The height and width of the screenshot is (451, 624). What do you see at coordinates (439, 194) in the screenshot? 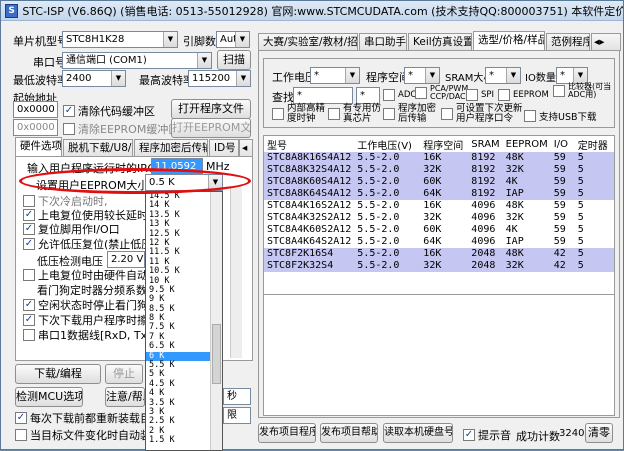
I see `table-row: STC8A8K64S4A12 5.5-2.0 64K 8192 IAP 59 5` at bounding box center [439, 194].